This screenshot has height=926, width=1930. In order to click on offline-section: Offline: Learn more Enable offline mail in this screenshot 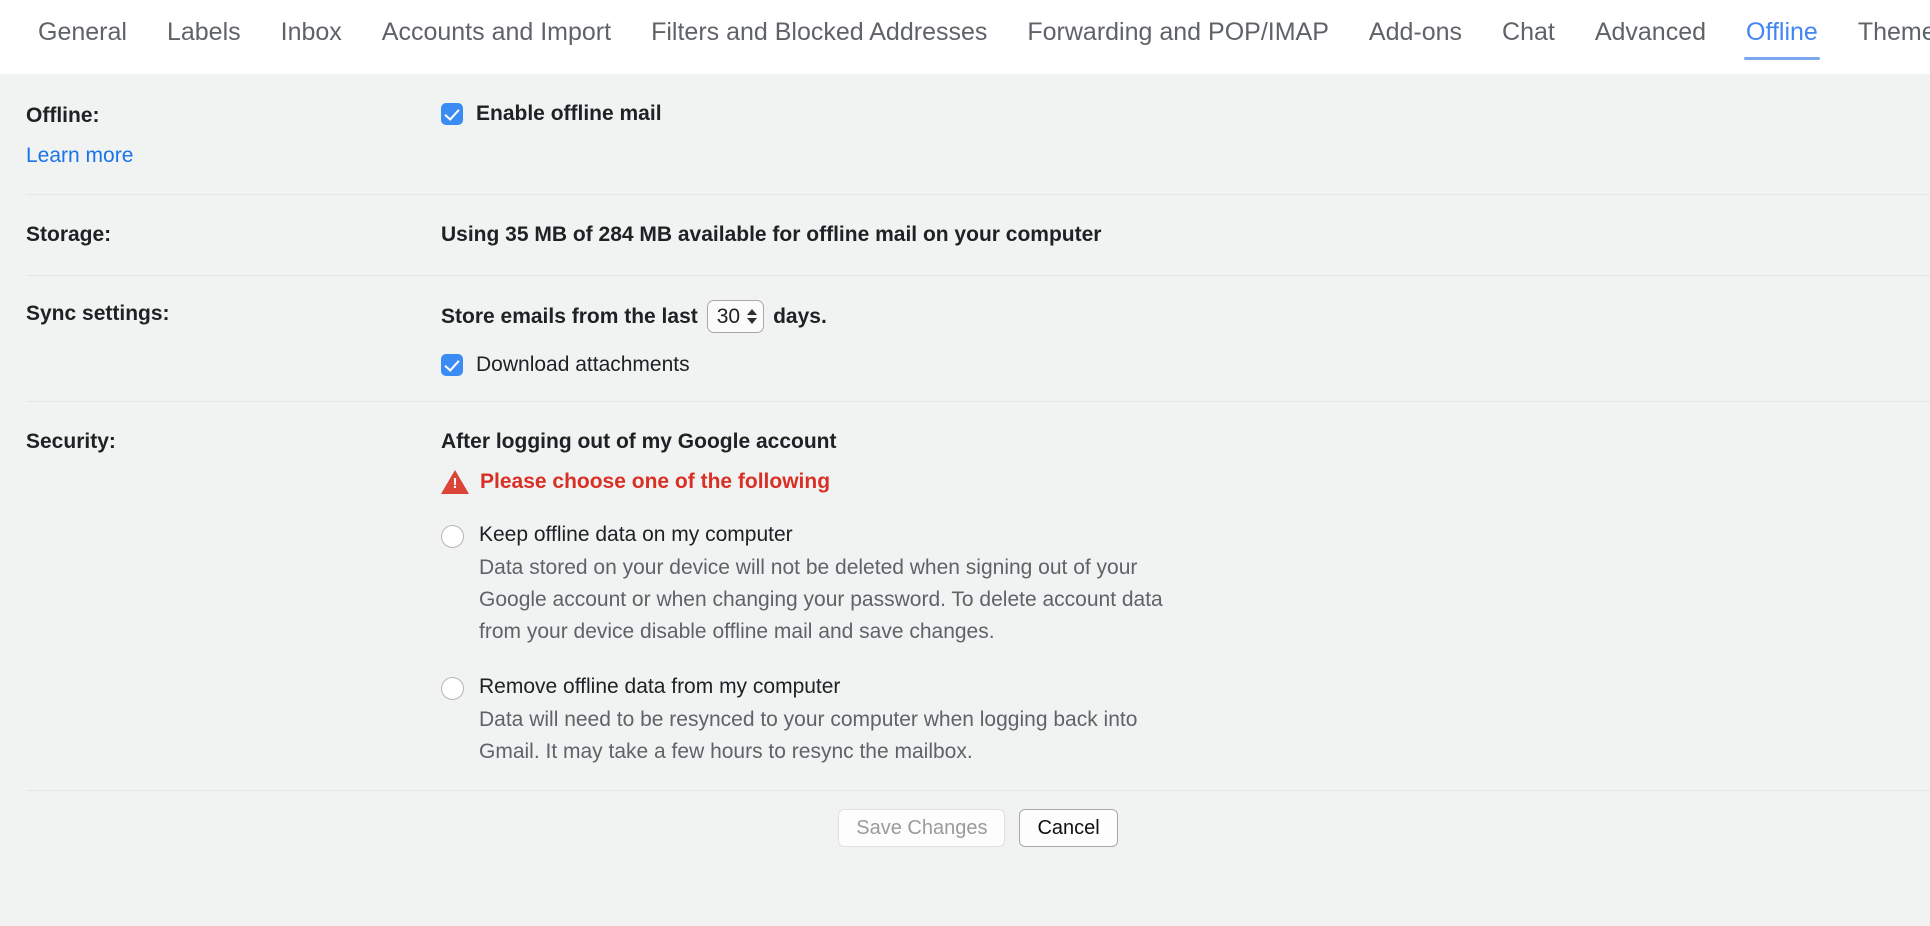, I will do `click(965, 134)`.